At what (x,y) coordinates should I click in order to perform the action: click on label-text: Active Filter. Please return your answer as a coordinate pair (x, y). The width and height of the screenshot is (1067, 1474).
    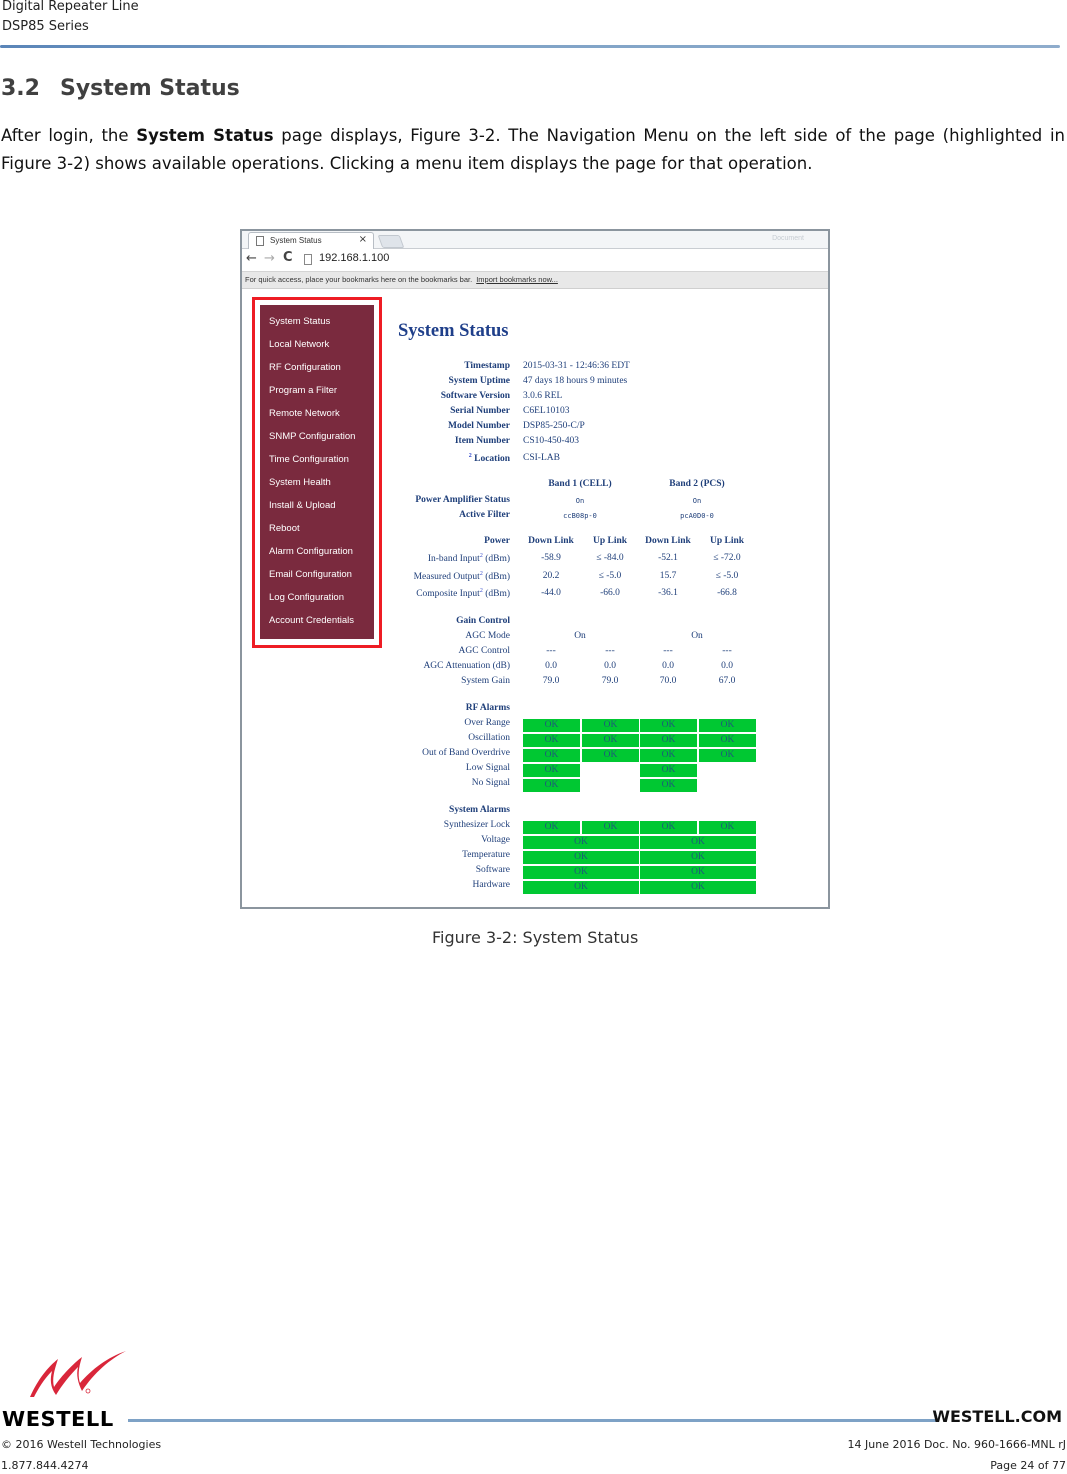
    Looking at the image, I should click on (484, 515).